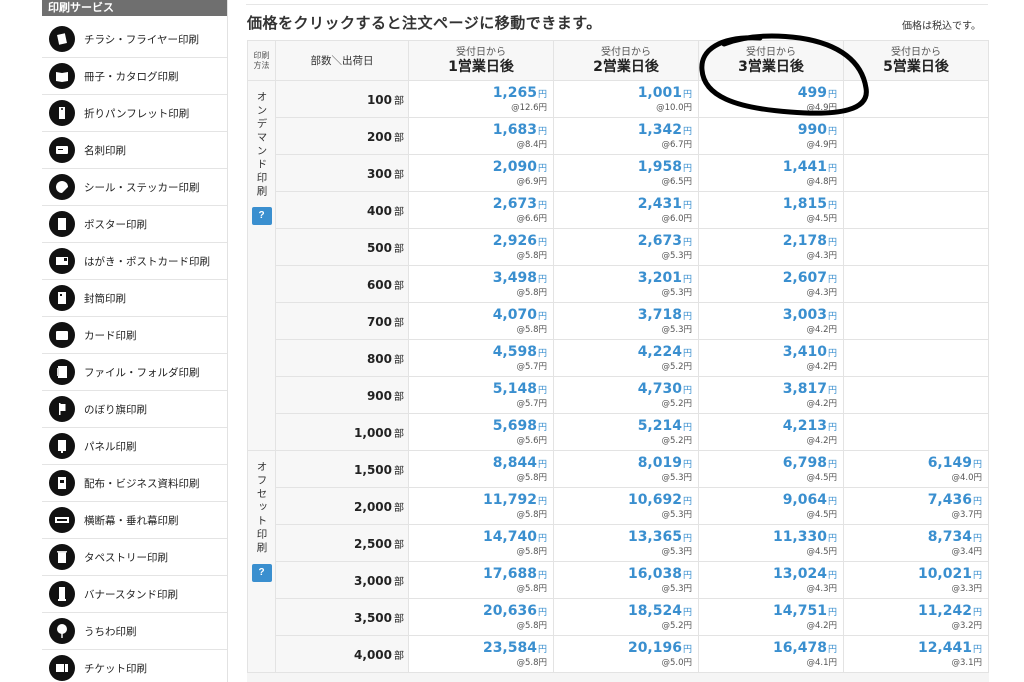  What do you see at coordinates (134, 446) in the screenshot?
I see `sidebar-item-panel: パネル印刷` at bounding box center [134, 446].